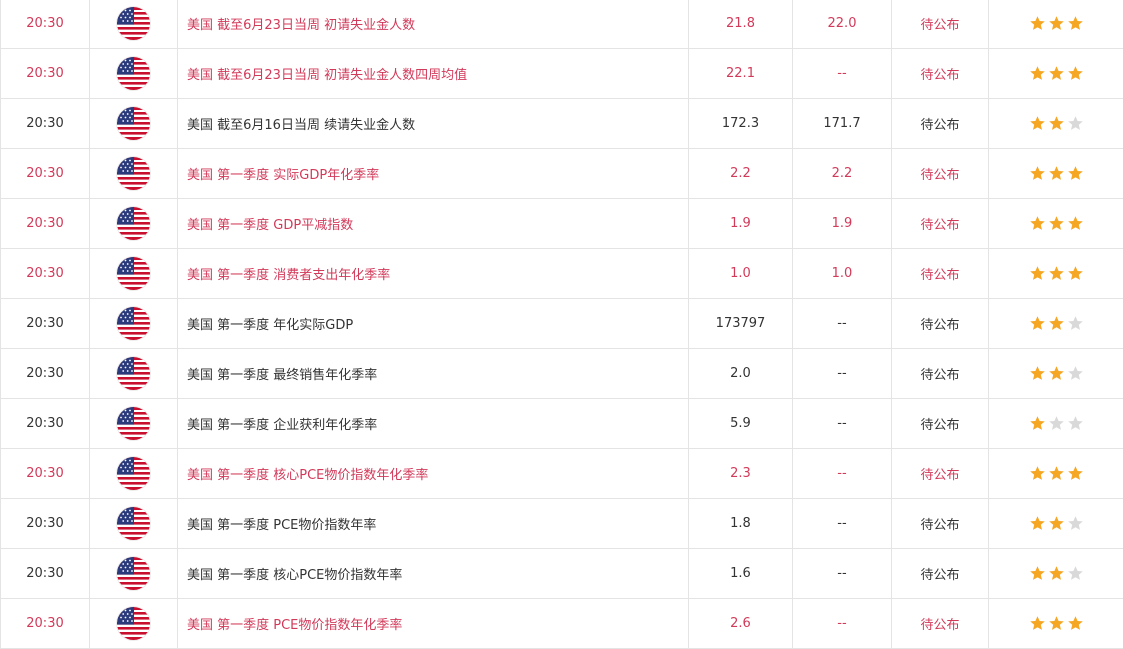 Image resolution: width=1123 pixels, height=649 pixels. What do you see at coordinates (433, 473) in the screenshot?
I see `event-name: 美国 第一季度 核心PCE物价指数年化季率` at bounding box center [433, 473].